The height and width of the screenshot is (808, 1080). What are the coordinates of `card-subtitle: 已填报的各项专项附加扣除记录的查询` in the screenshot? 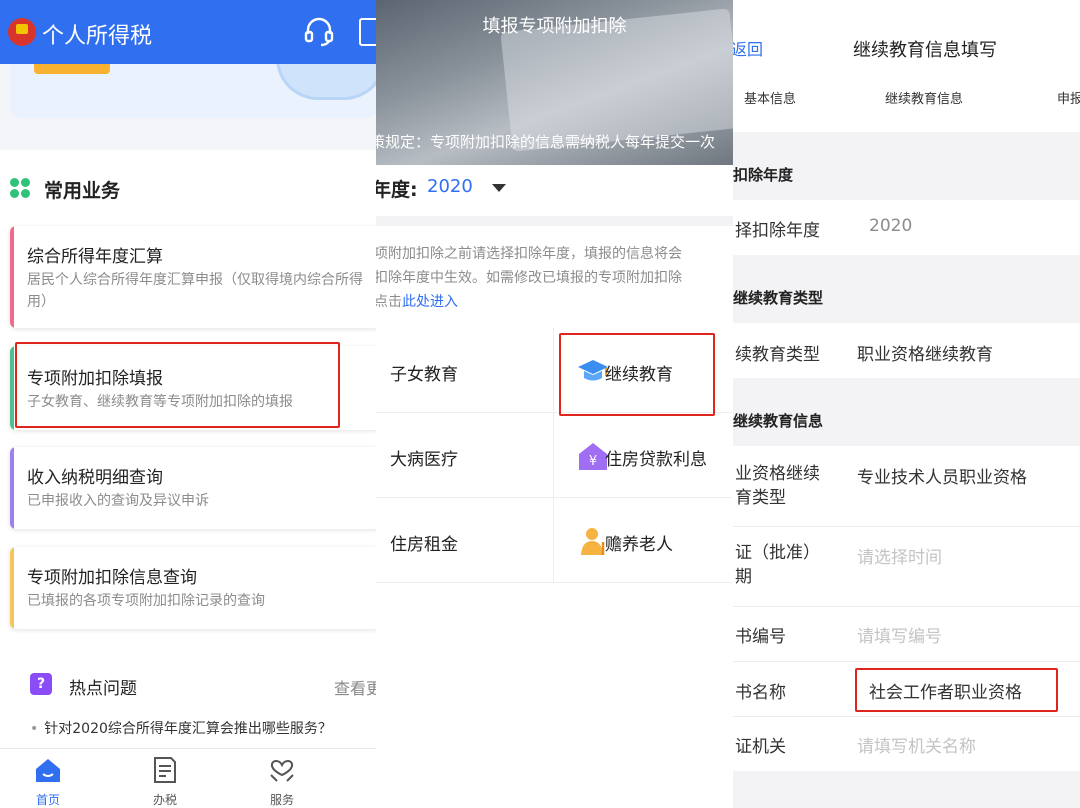 It's located at (146, 601).